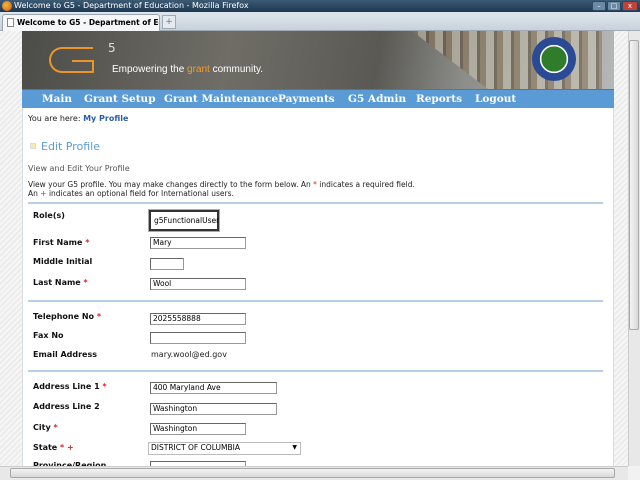  Describe the element at coordinates (221, 99) in the screenshot. I see `nav-grant-maintenance: Grant Maintenance` at that location.